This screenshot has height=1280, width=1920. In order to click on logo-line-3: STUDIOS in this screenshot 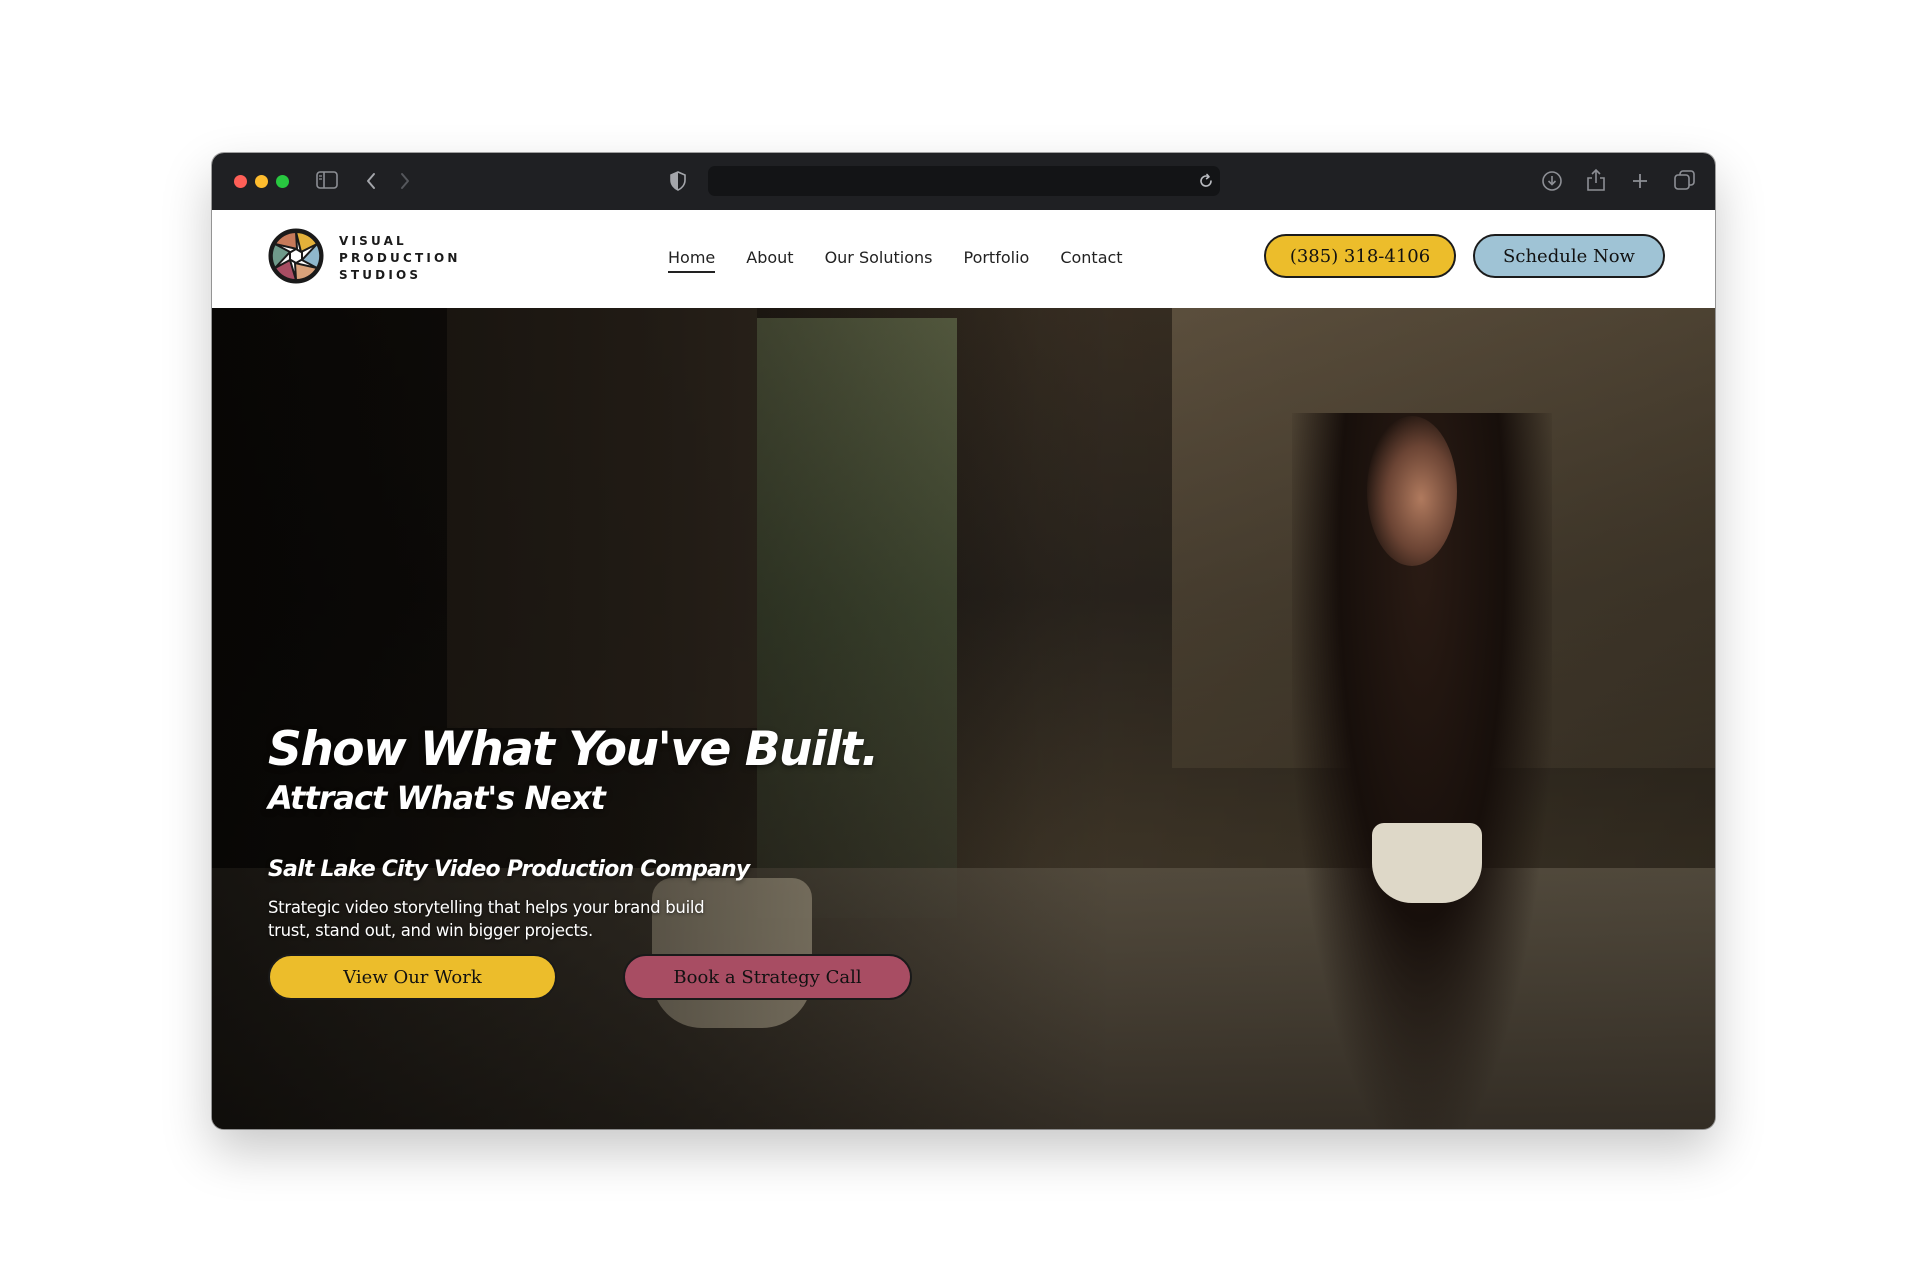, I will do `click(380, 275)`.